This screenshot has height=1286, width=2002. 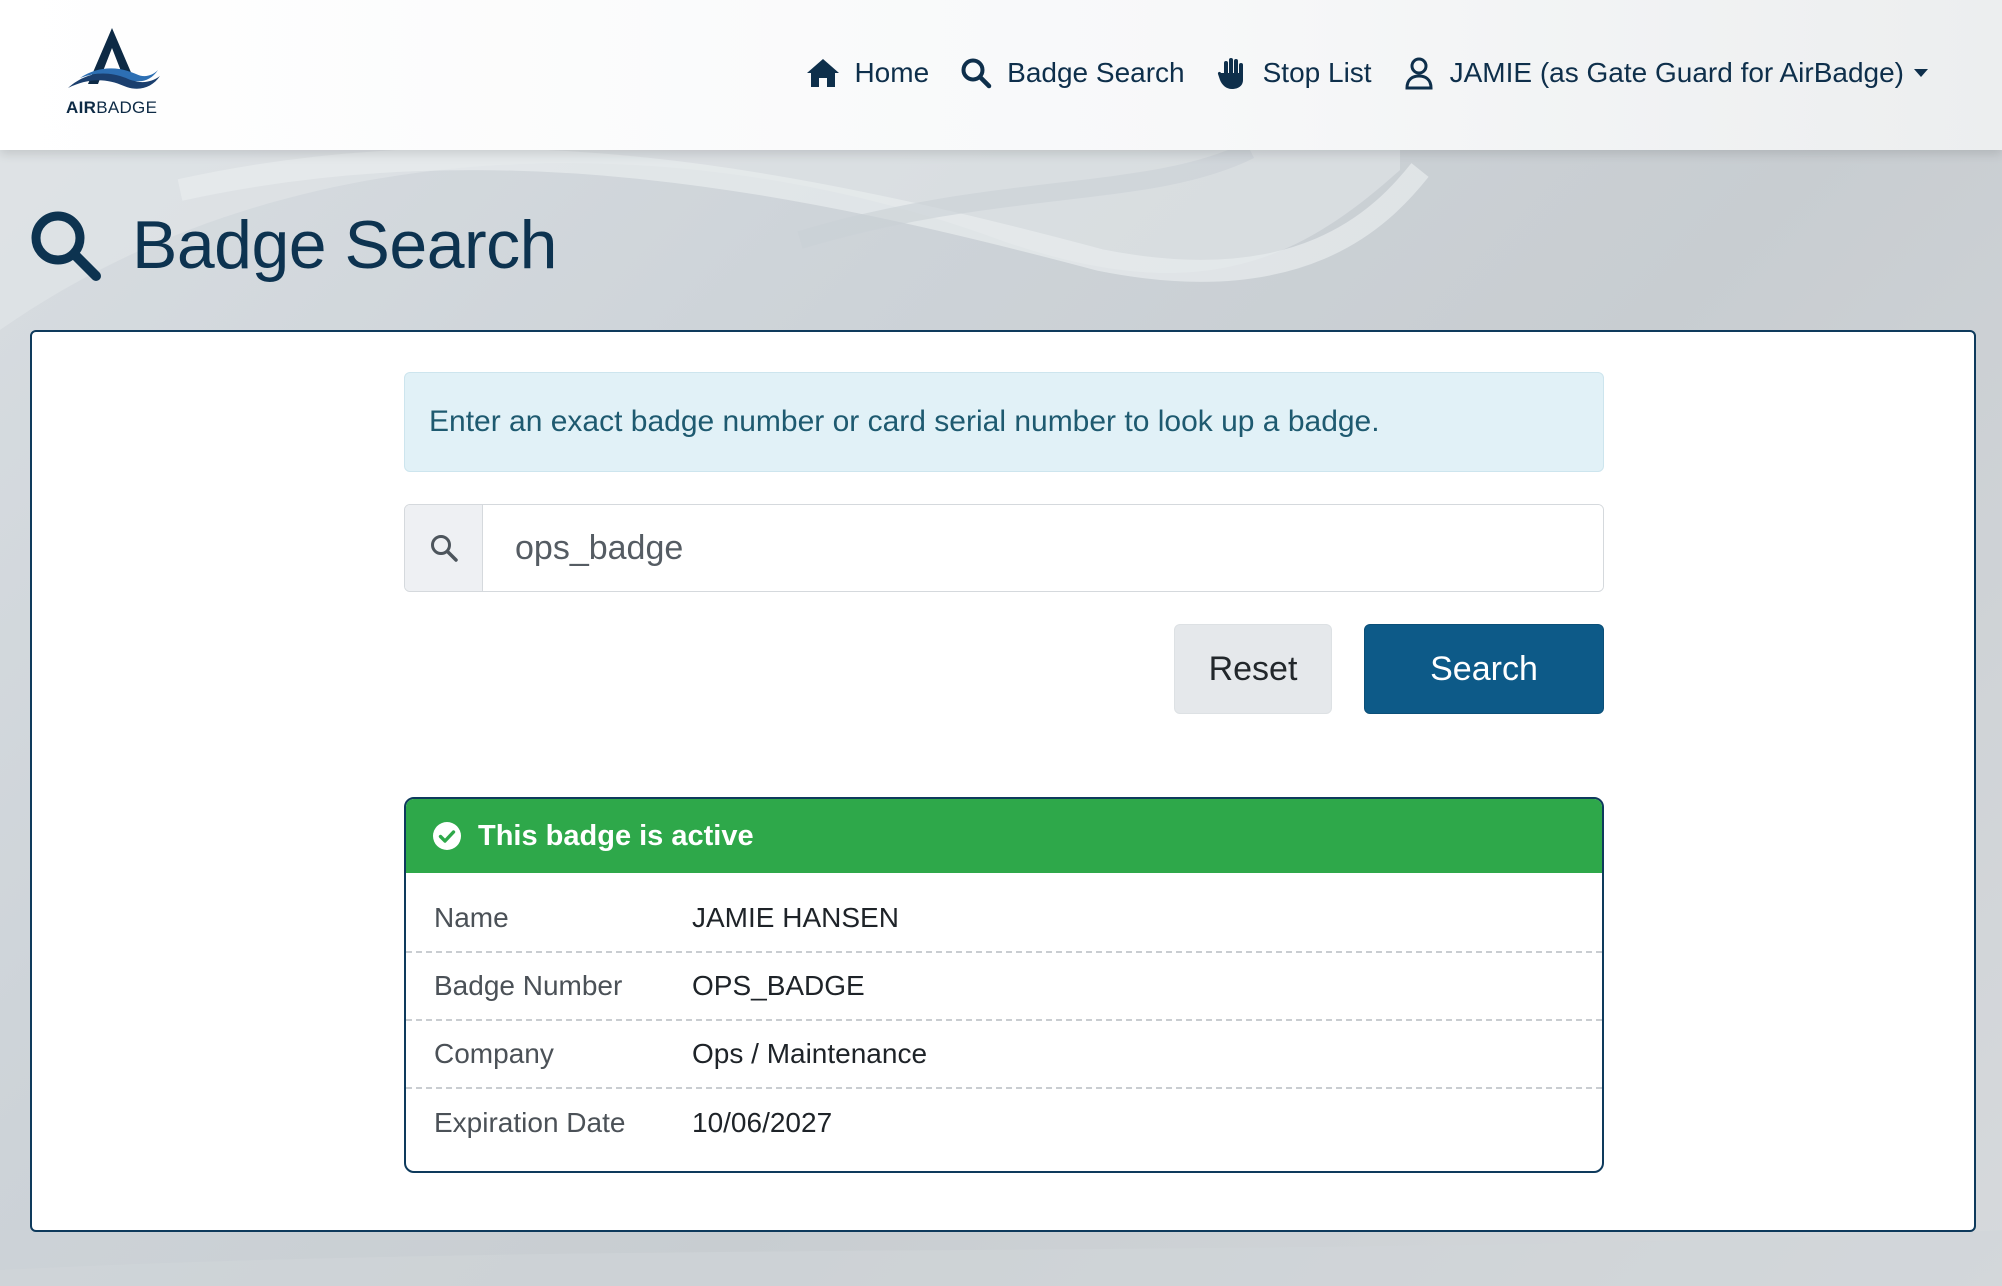 I want to click on form-actions: Reset Search, so click(x=1004, y=669).